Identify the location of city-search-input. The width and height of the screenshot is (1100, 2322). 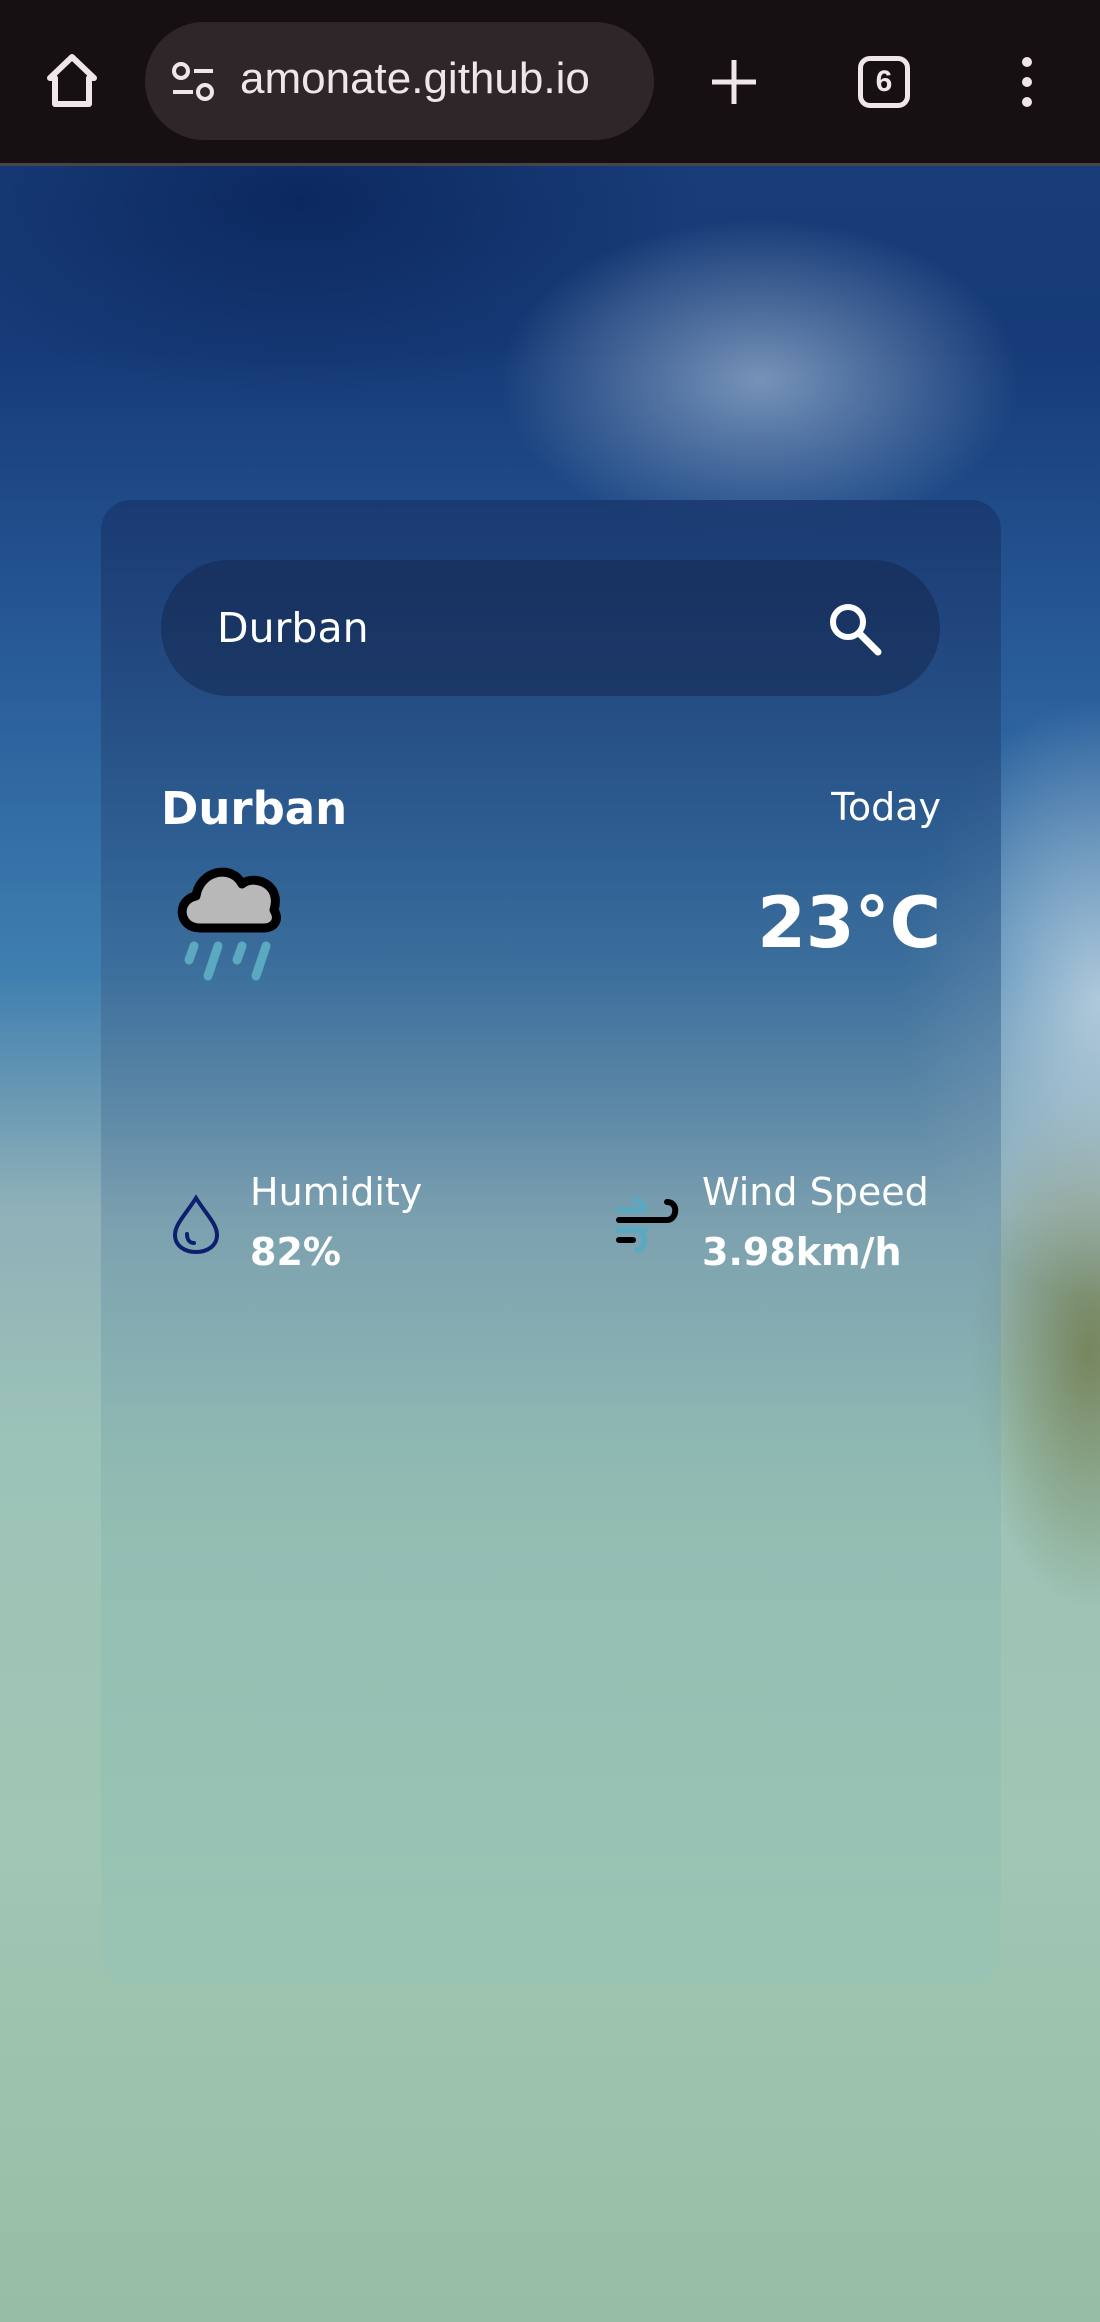
(497, 628).